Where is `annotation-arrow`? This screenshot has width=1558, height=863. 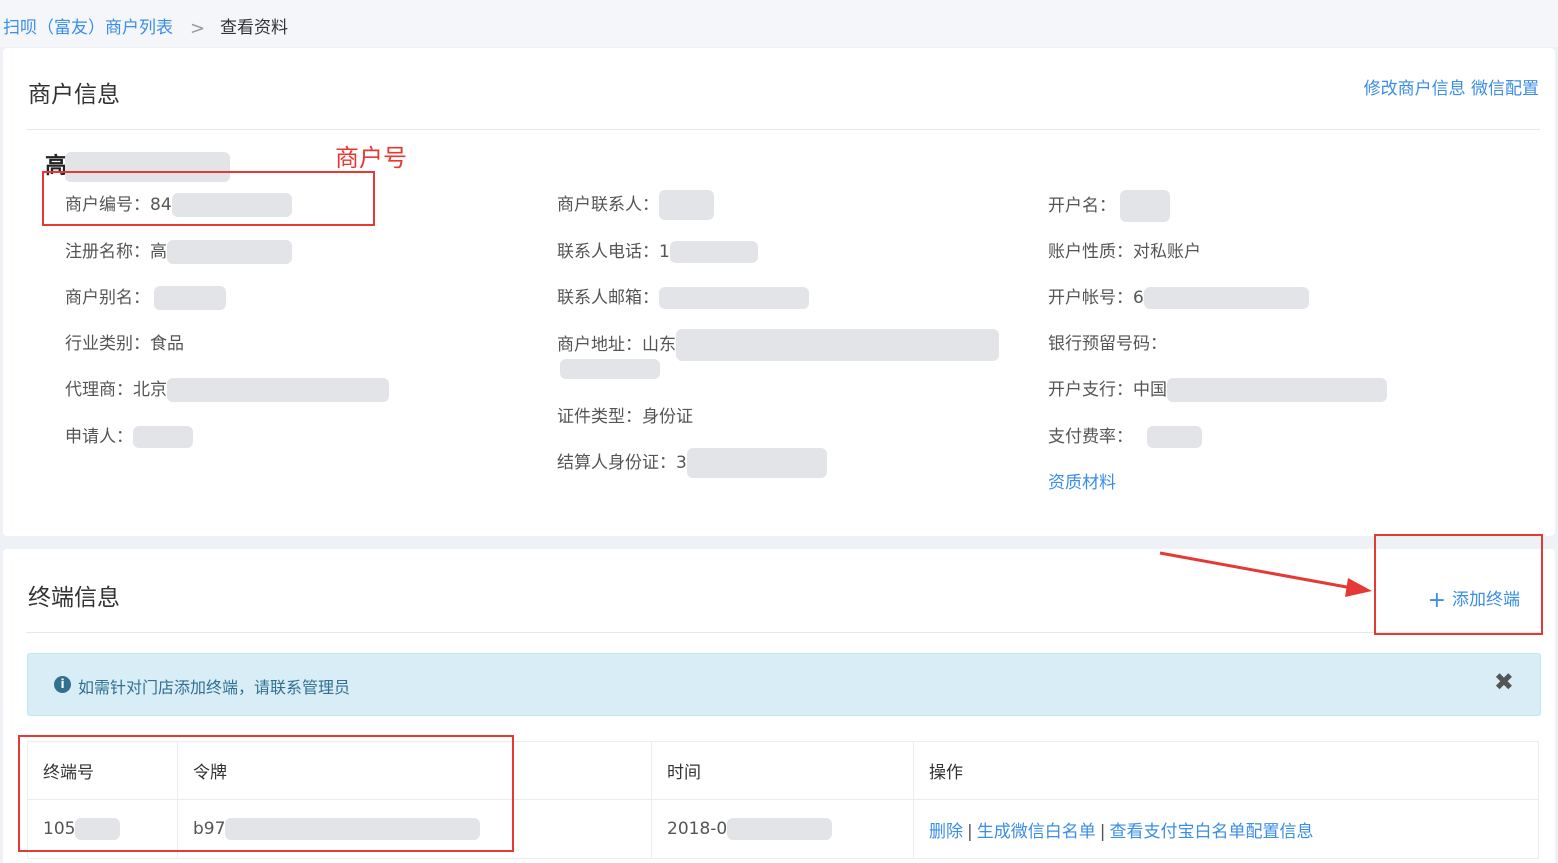
annotation-arrow is located at coordinates (1265, 574).